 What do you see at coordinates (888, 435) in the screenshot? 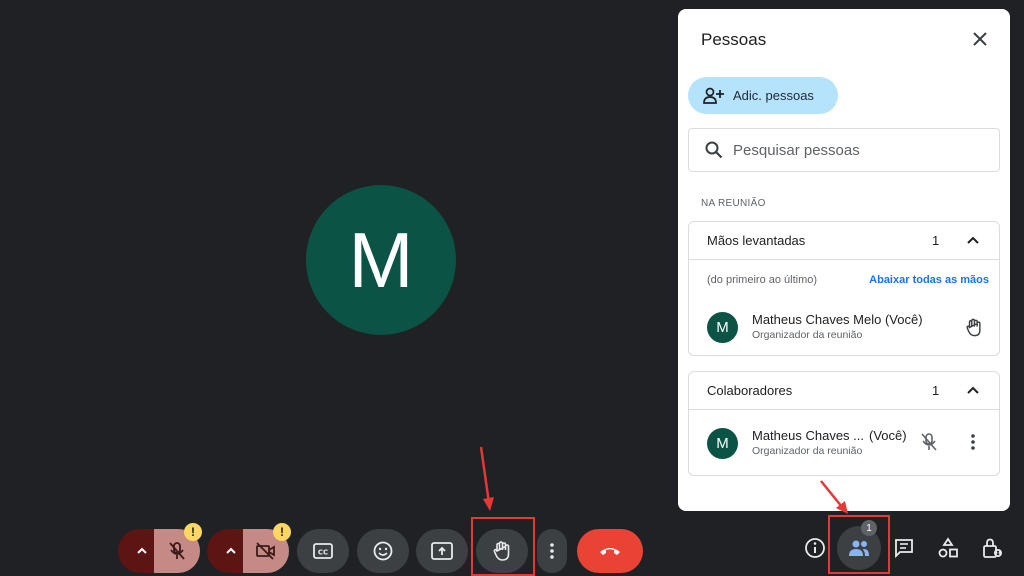
I see `participant-you-tag: (Você)` at bounding box center [888, 435].